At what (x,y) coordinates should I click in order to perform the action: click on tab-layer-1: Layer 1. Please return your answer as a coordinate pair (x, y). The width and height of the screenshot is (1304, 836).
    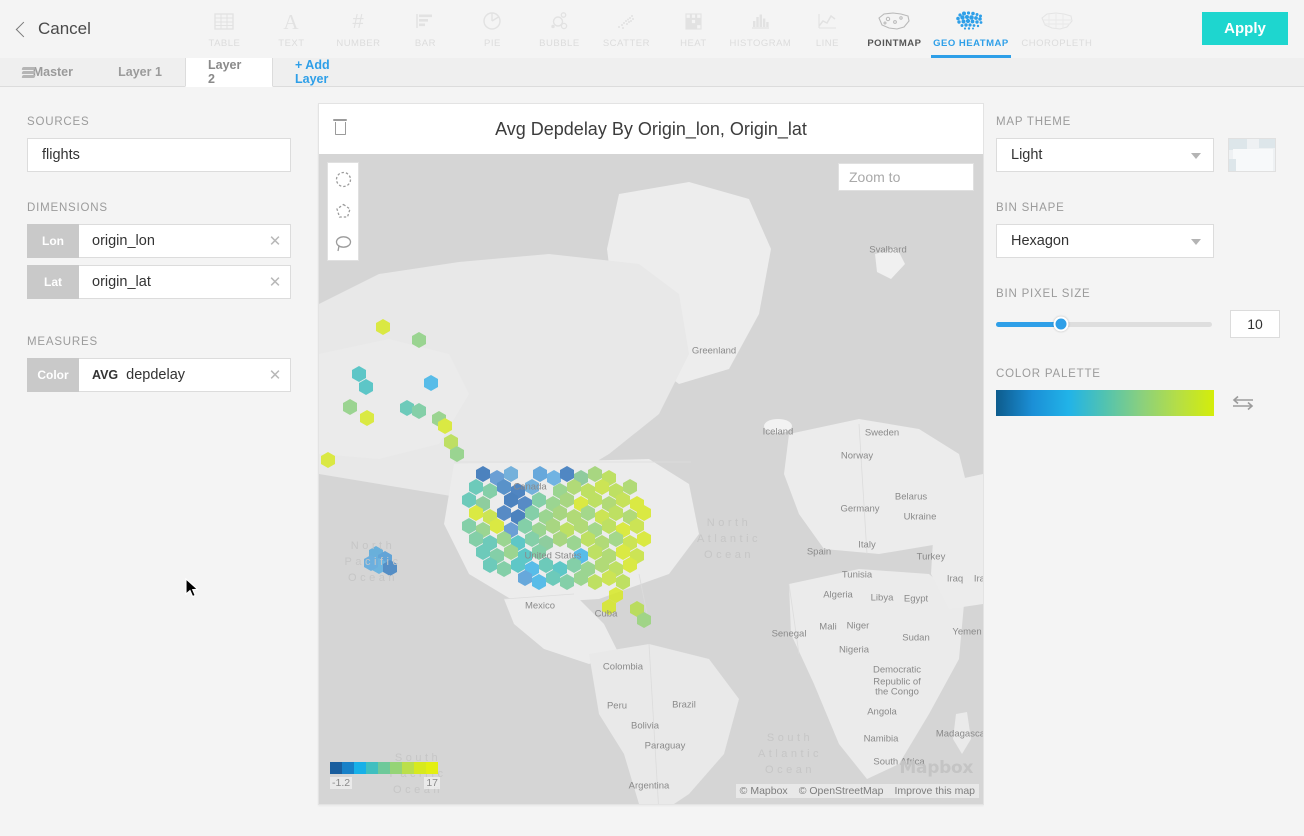
    Looking at the image, I should click on (140, 72).